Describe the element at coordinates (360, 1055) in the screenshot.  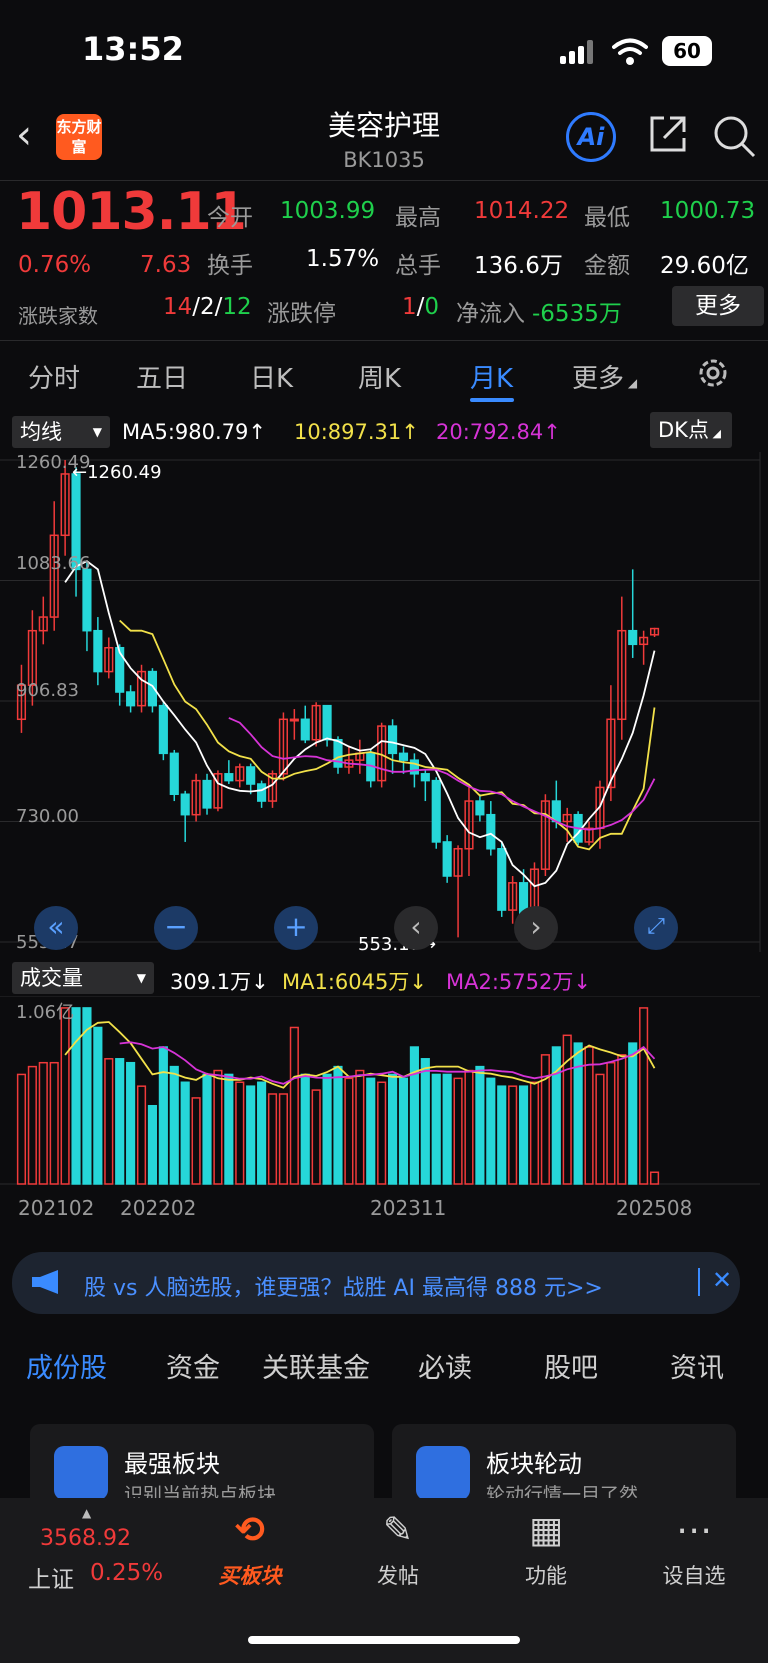
I see `vol-ma1-line` at that location.